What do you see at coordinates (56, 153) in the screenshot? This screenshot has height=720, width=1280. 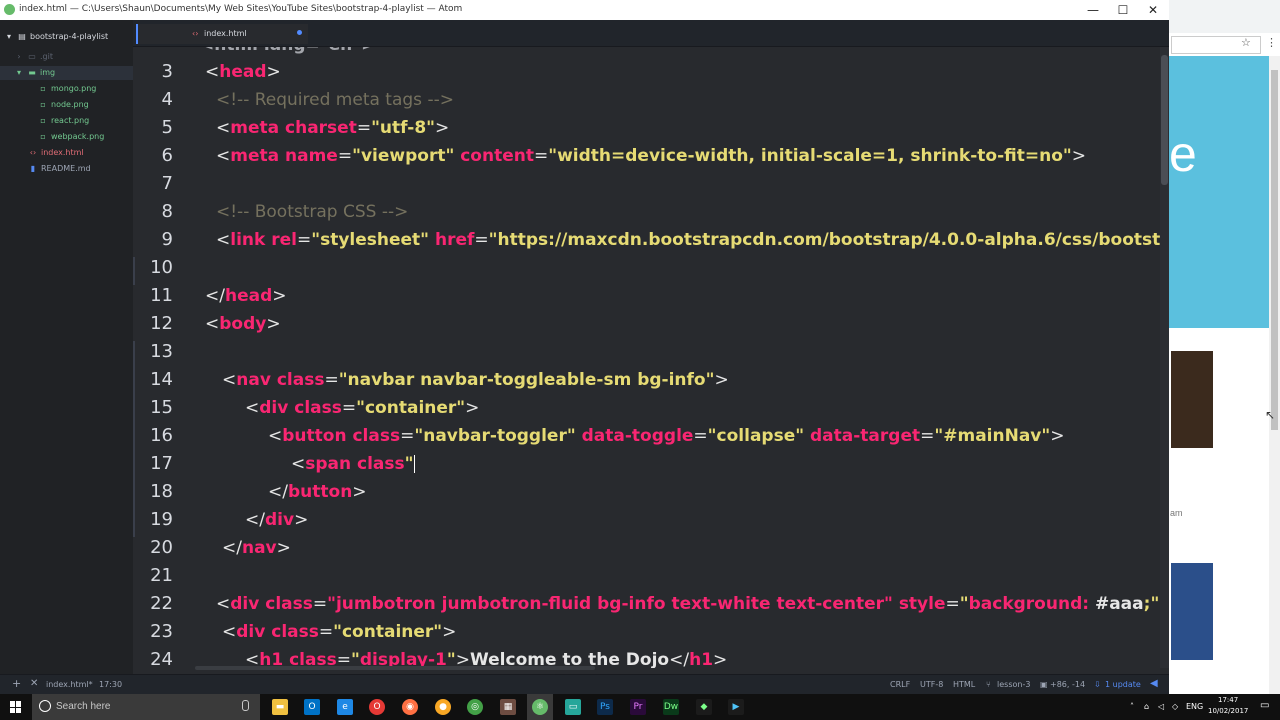 I see `tree-item-index: ‹› index.html` at bounding box center [56, 153].